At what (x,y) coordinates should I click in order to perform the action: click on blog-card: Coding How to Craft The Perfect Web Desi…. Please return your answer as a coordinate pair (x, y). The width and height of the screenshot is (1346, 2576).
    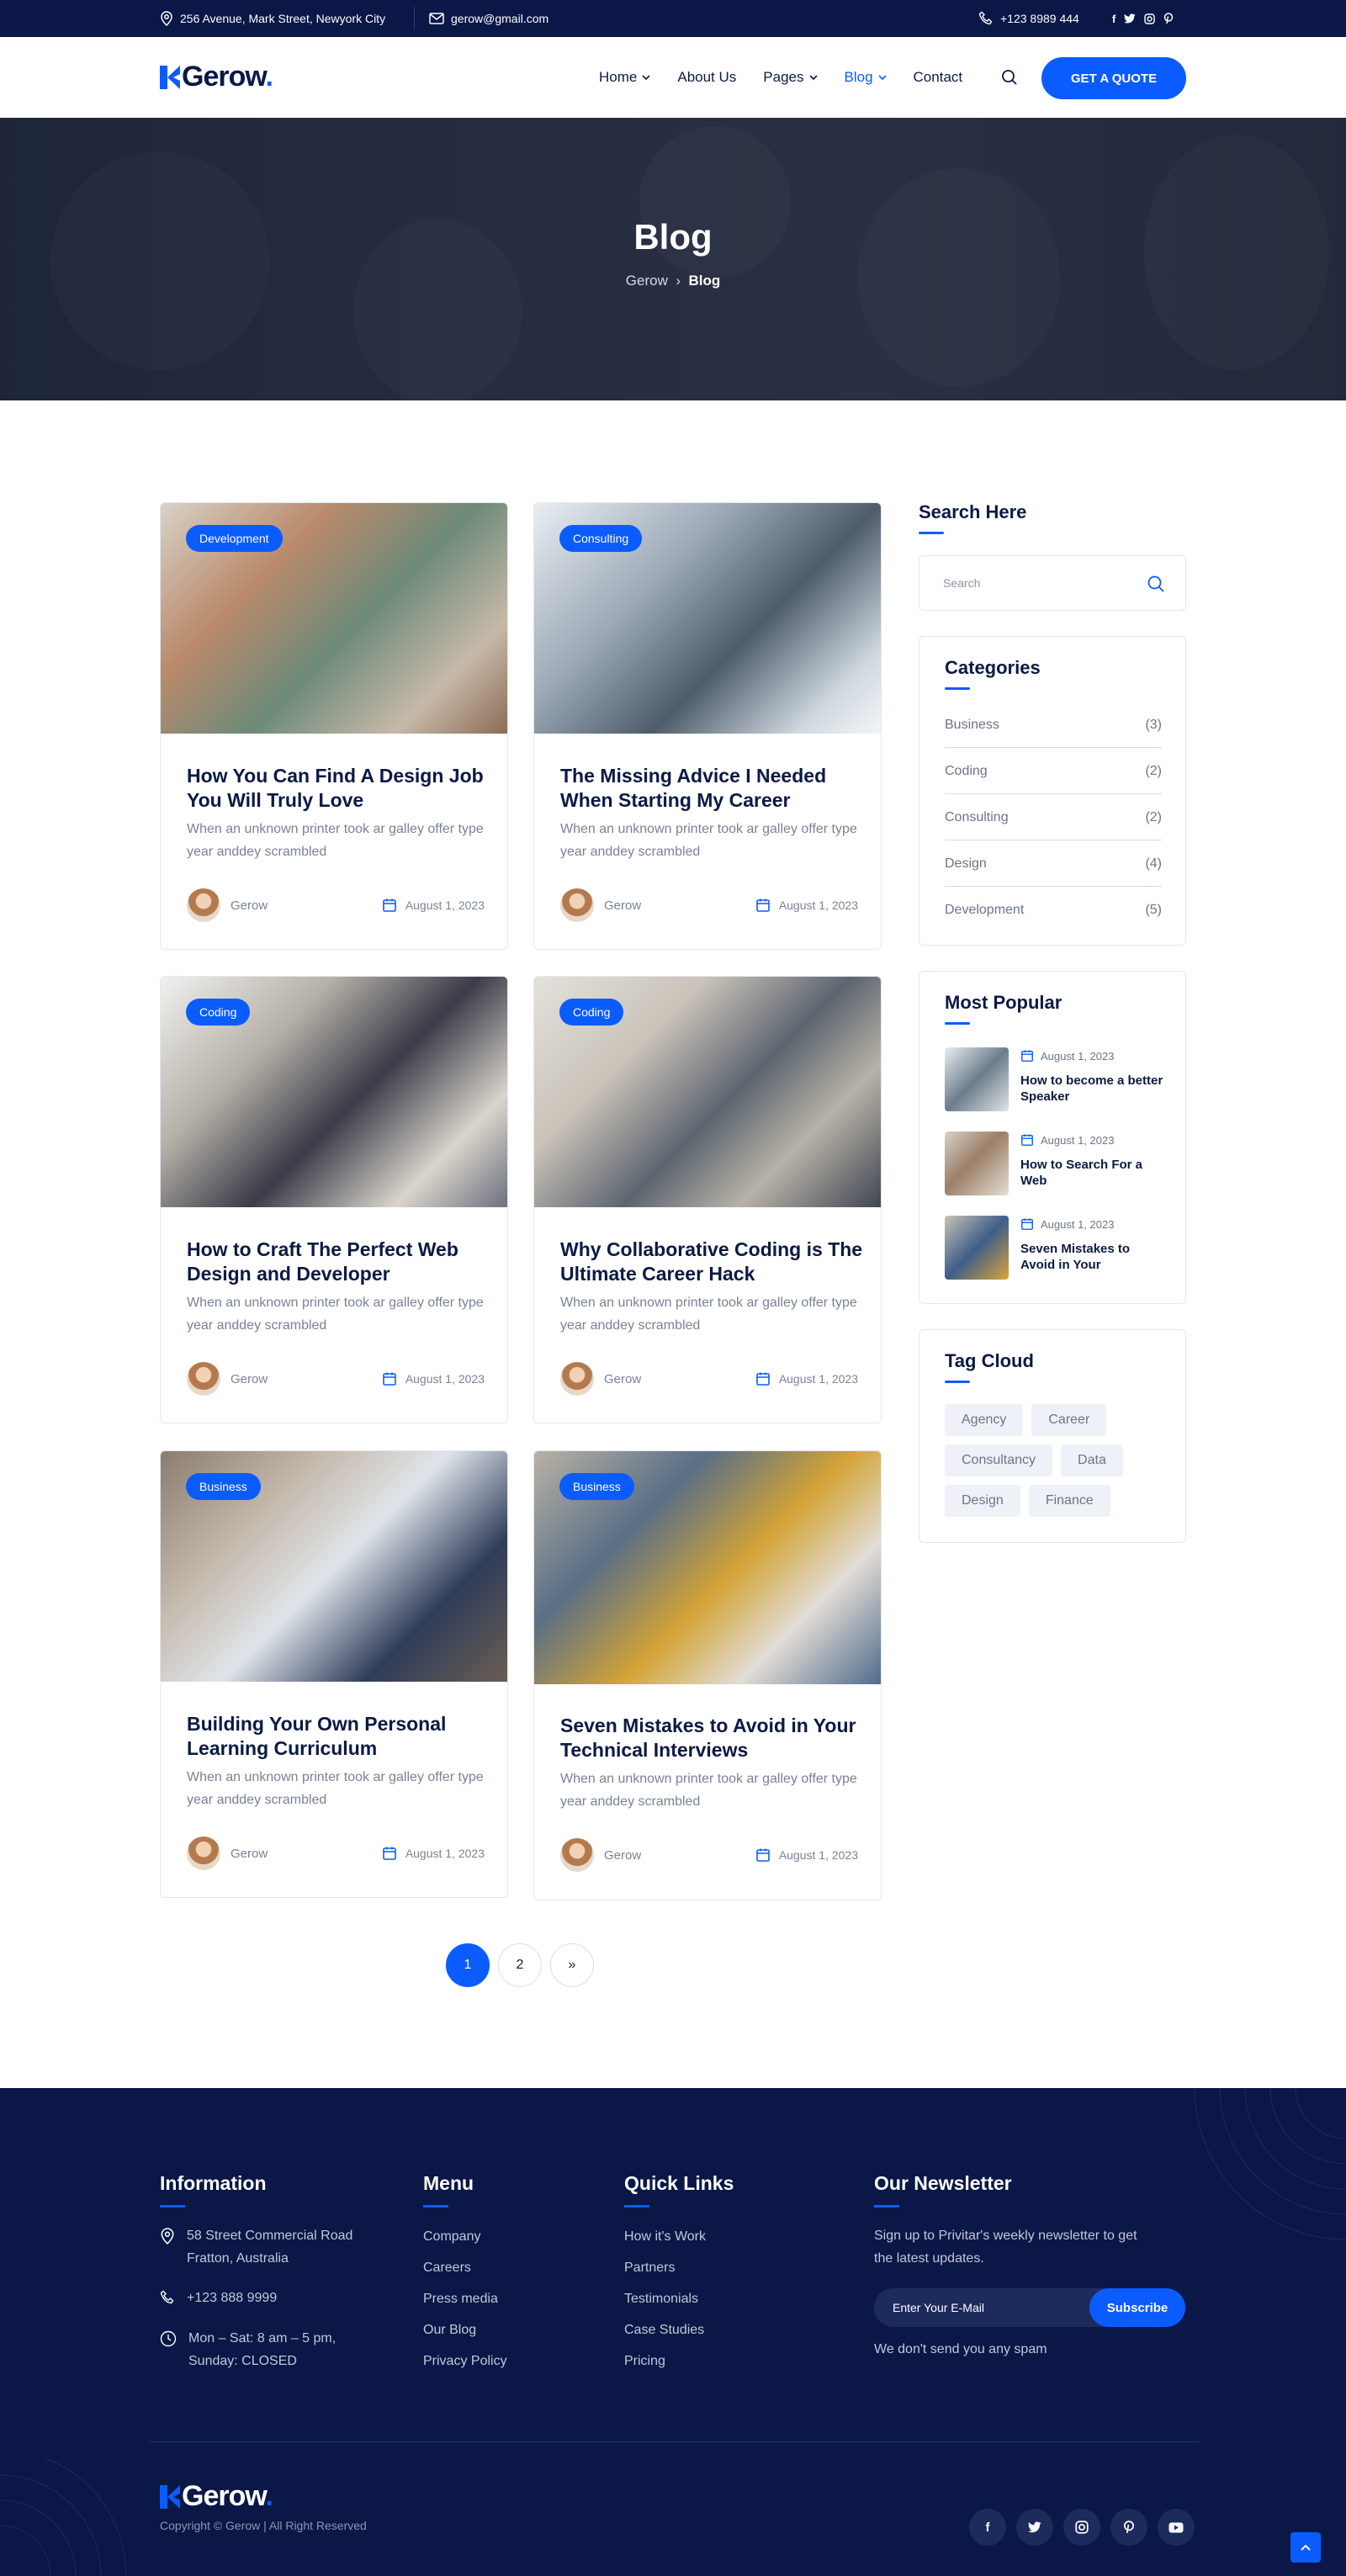
    Looking at the image, I should click on (334, 1199).